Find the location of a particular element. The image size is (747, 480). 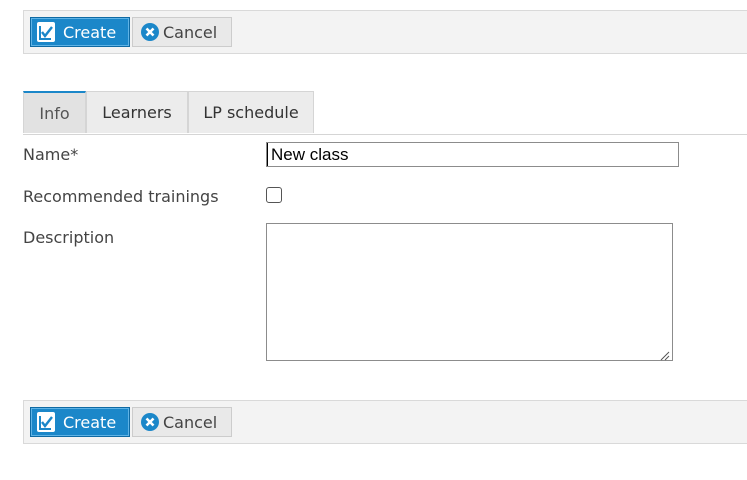

tab-info: Info is located at coordinates (54, 112).